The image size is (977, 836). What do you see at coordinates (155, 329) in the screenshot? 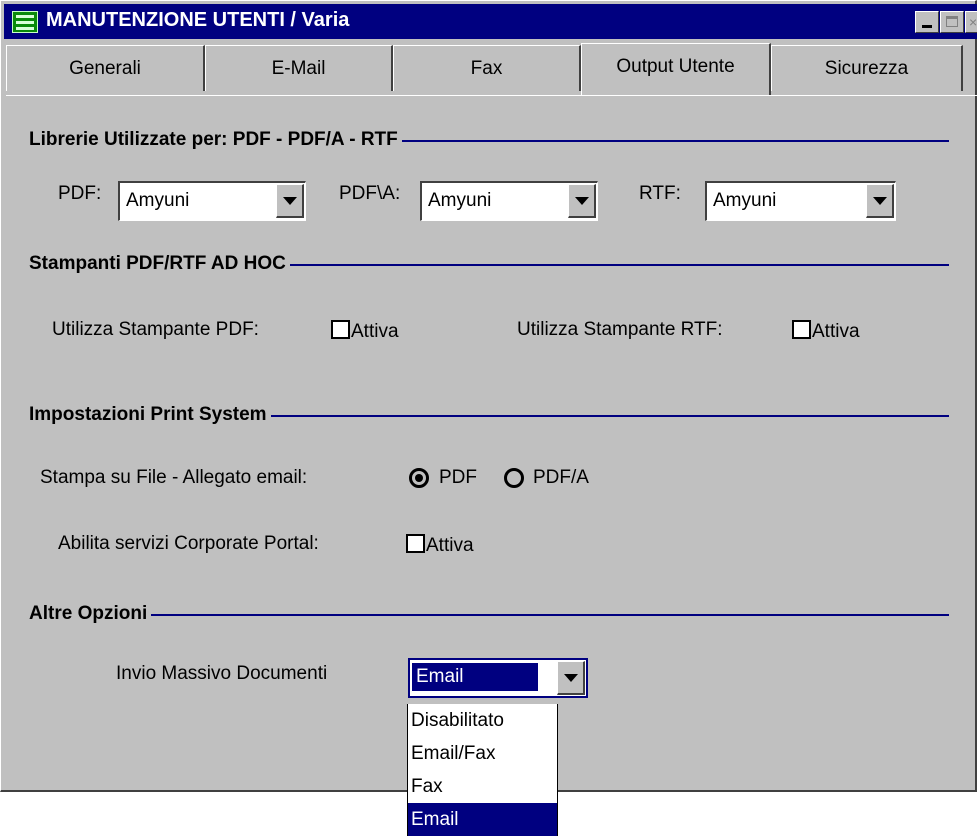
I see `pdf-printer-label: Utilizza Stampante PDF:` at bounding box center [155, 329].